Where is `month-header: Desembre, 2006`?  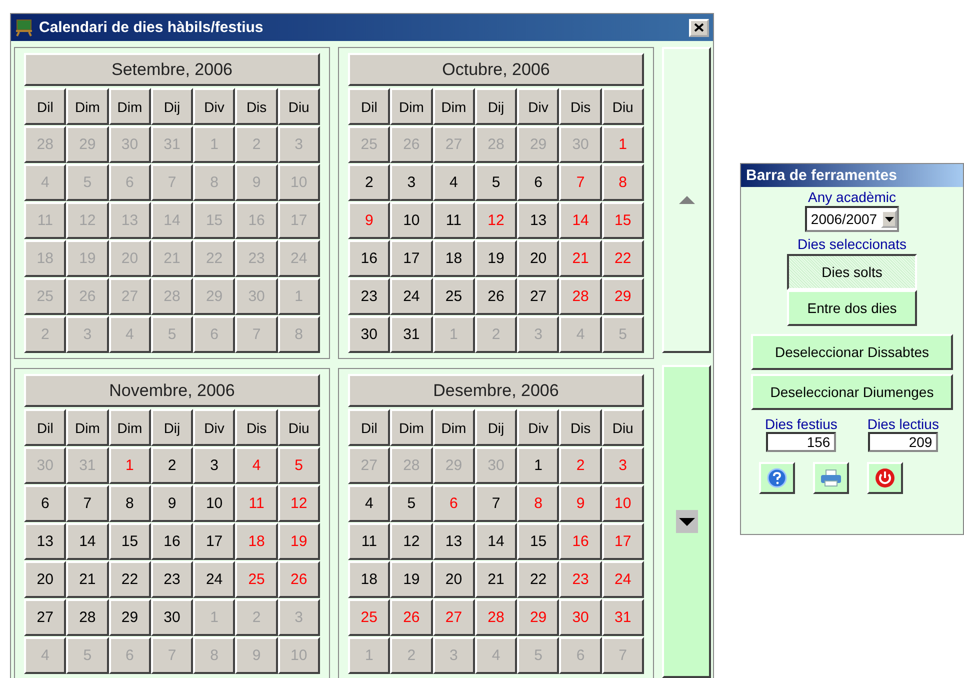 month-header: Desembre, 2006 is located at coordinates (496, 390).